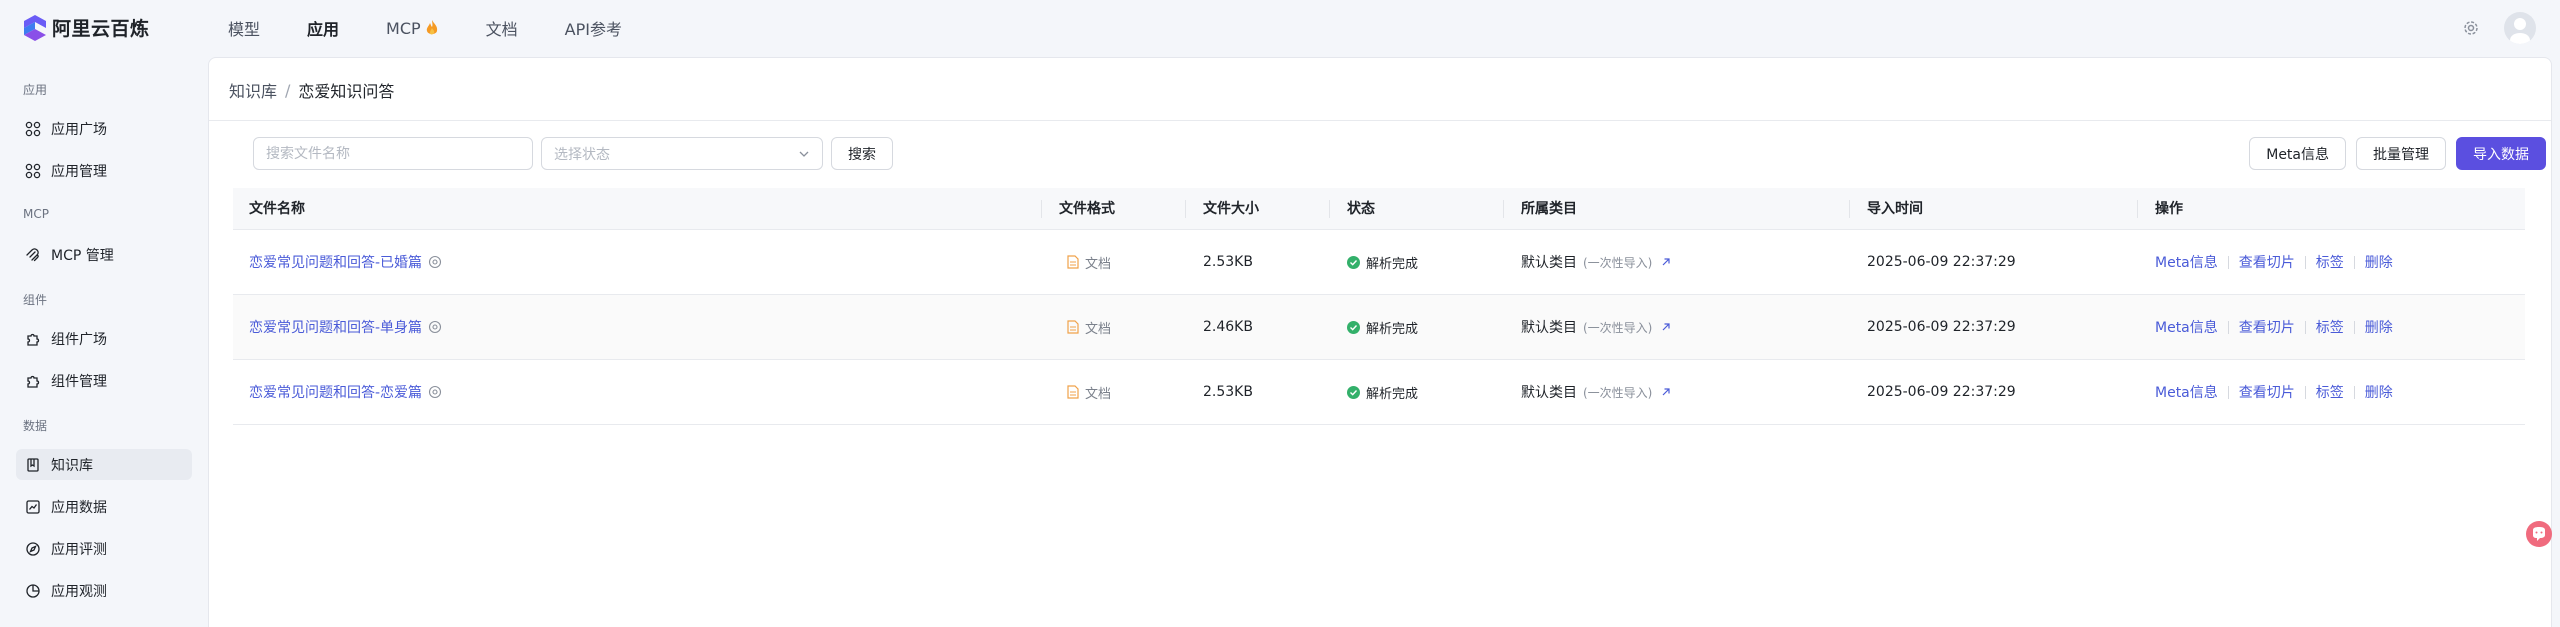 This screenshot has height=627, width=2560. I want to click on topnav-item-apps: 应用, so click(323, 28).